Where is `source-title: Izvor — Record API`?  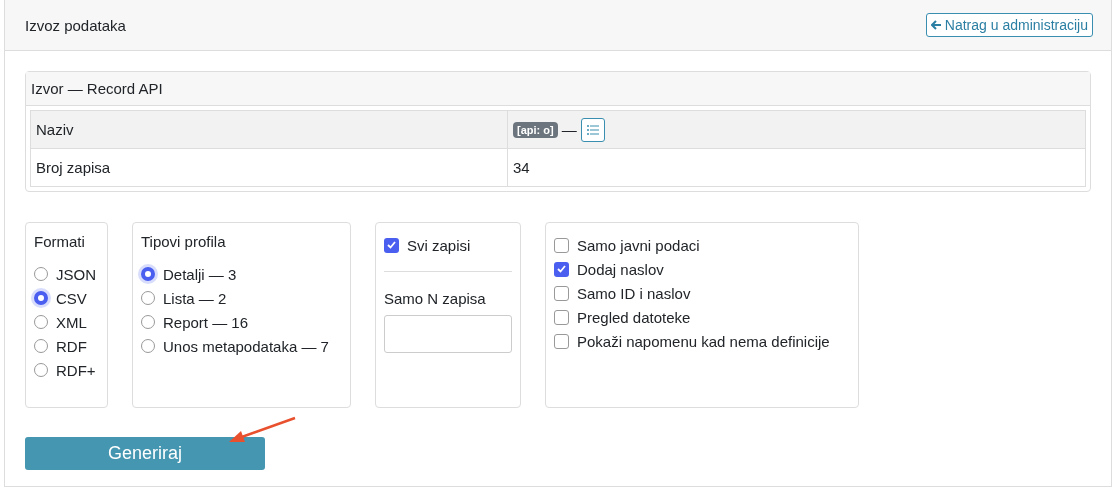
source-title: Izvor — Record API is located at coordinates (558, 89).